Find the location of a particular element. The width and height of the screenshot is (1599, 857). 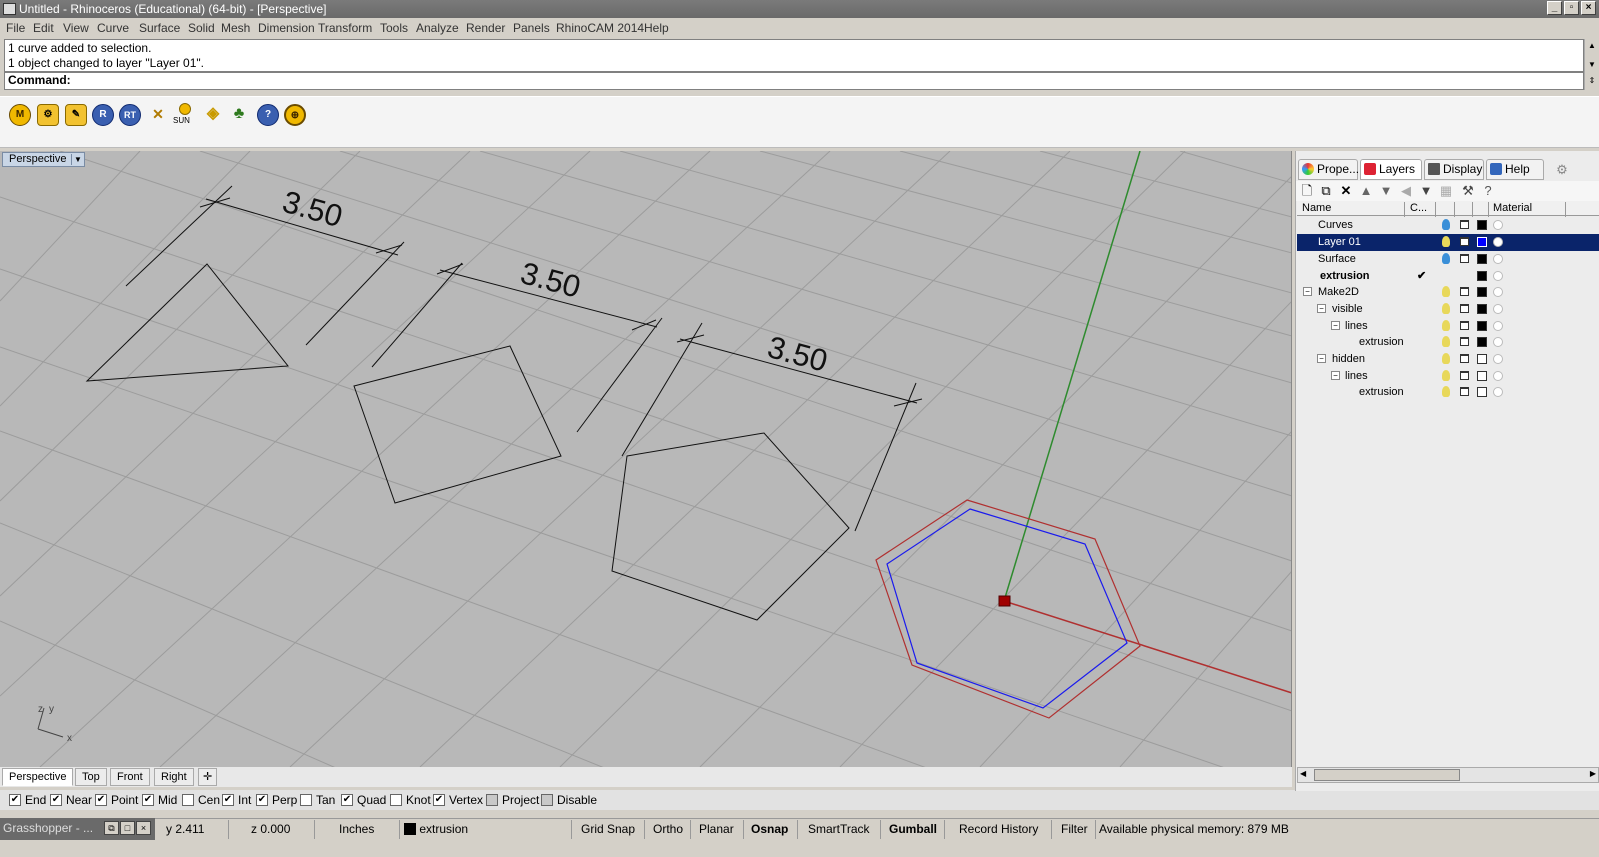

osnap-mid: ✔ Mid is located at coordinates (159, 800).